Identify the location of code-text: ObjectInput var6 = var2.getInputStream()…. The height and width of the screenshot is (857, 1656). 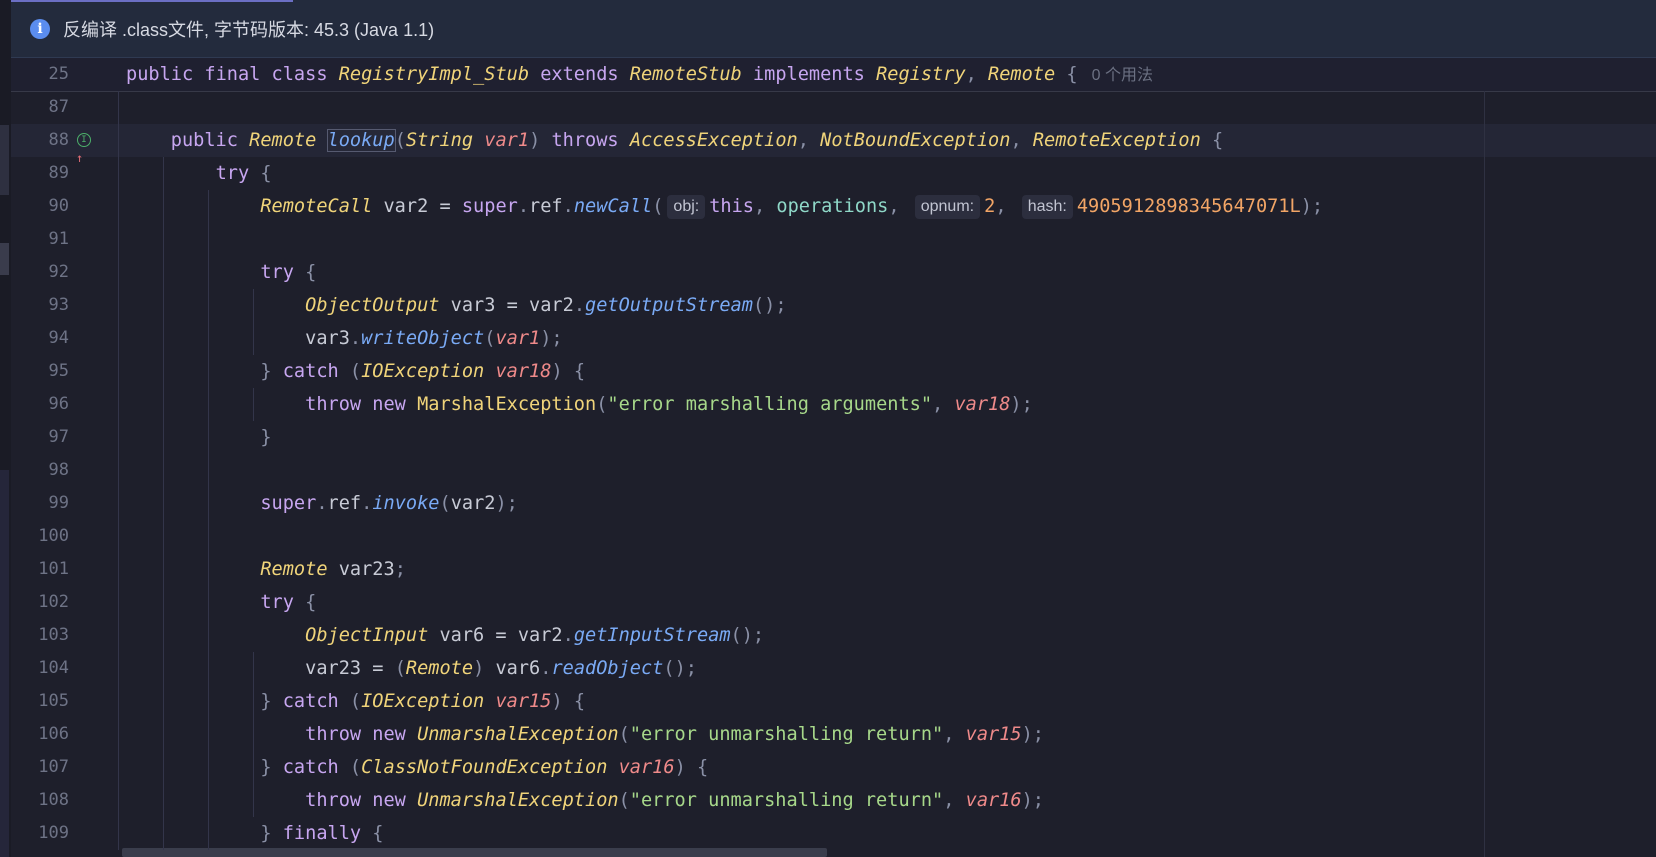
(445, 635).